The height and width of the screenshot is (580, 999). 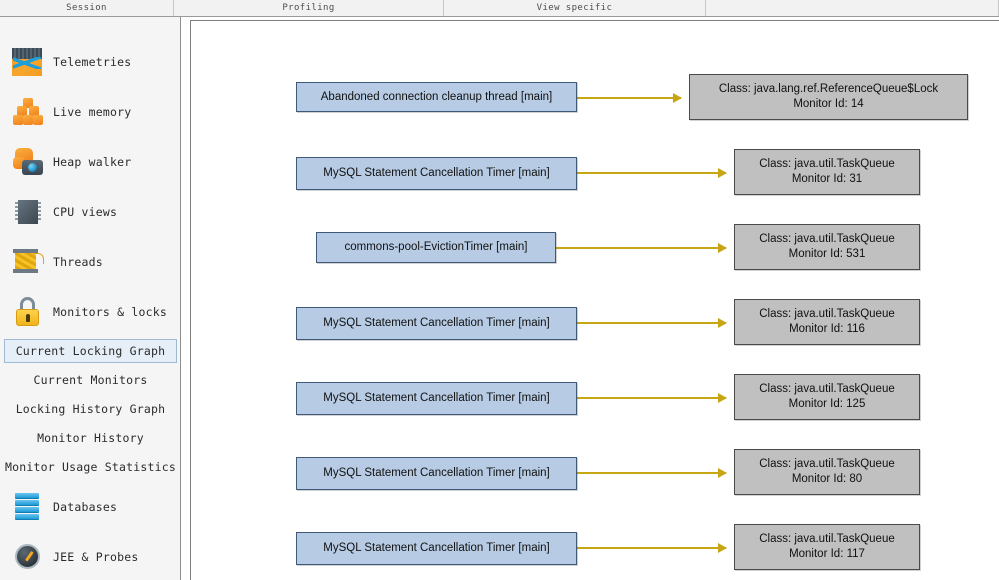 I want to click on sidebar-item-databases: Databases, so click(x=90, y=507).